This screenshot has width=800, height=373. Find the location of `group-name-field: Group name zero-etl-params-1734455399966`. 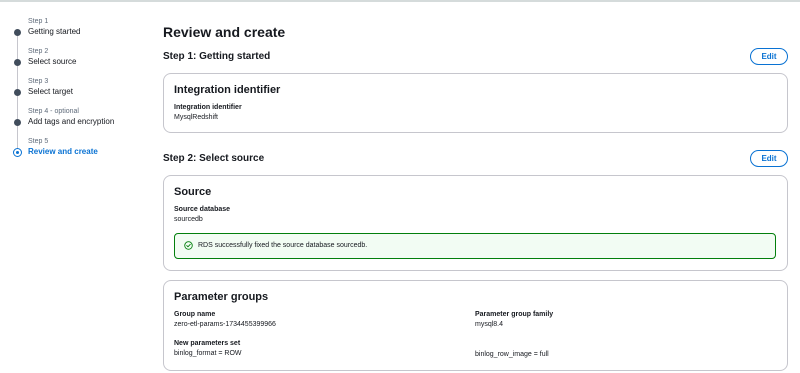

group-name-field: Group name zero-etl-params-1734455399966 is located at coordinates (225, 320).